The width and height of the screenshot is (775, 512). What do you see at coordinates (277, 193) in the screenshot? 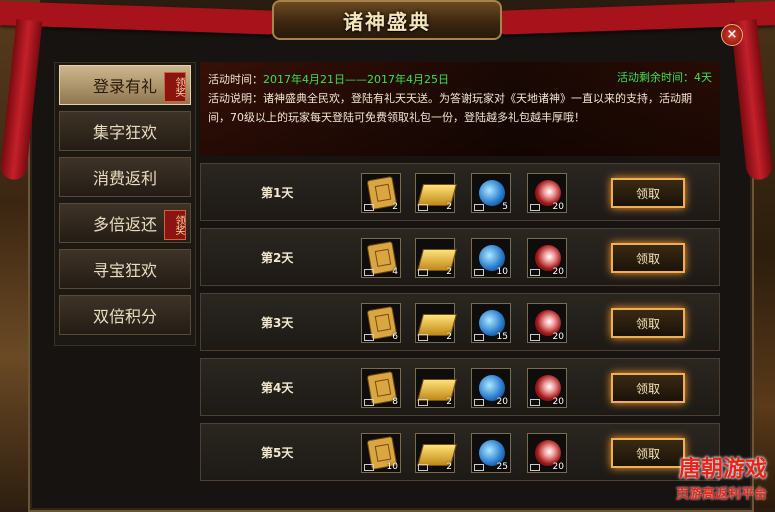
I see `day-label: 第1天` at bounding box center [277, 193].